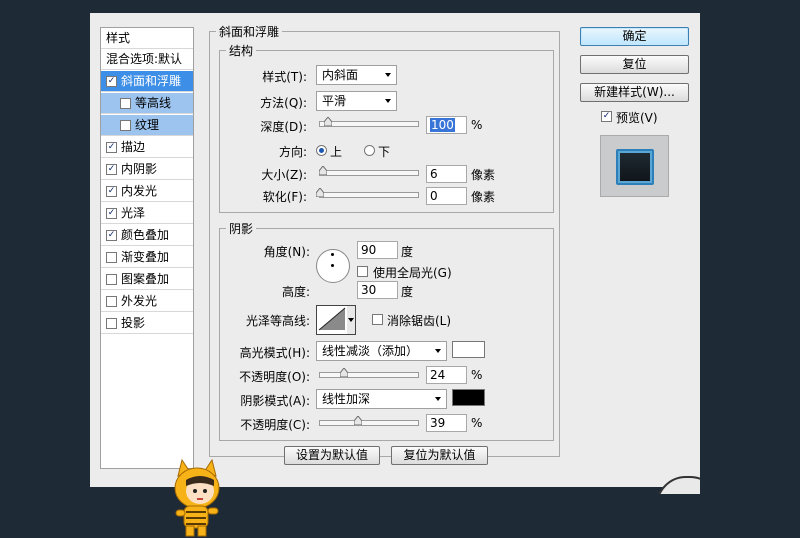 The width and height of the screenshot is (800, 538). Describe the element at coordinates (147, 125) in the screenshot. I see `style-list-item: 纹理` at that location.